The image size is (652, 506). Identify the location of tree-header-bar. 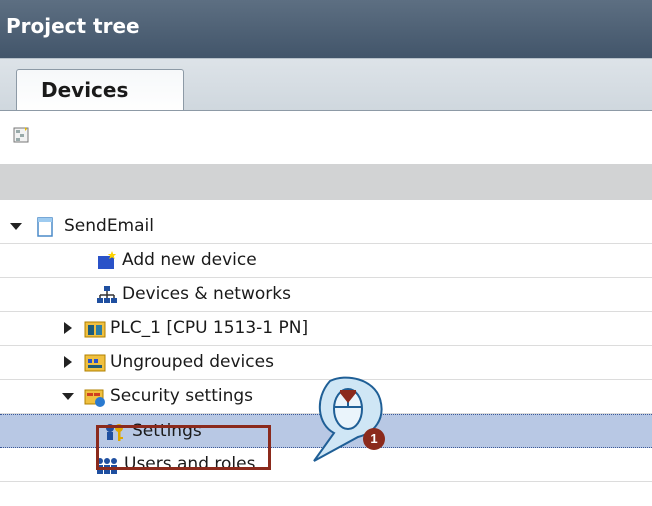
(326, 182).